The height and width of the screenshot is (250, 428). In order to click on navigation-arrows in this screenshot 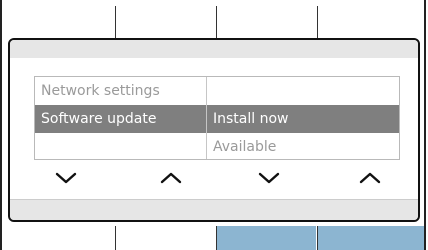, I will do `click(216, 178)`.